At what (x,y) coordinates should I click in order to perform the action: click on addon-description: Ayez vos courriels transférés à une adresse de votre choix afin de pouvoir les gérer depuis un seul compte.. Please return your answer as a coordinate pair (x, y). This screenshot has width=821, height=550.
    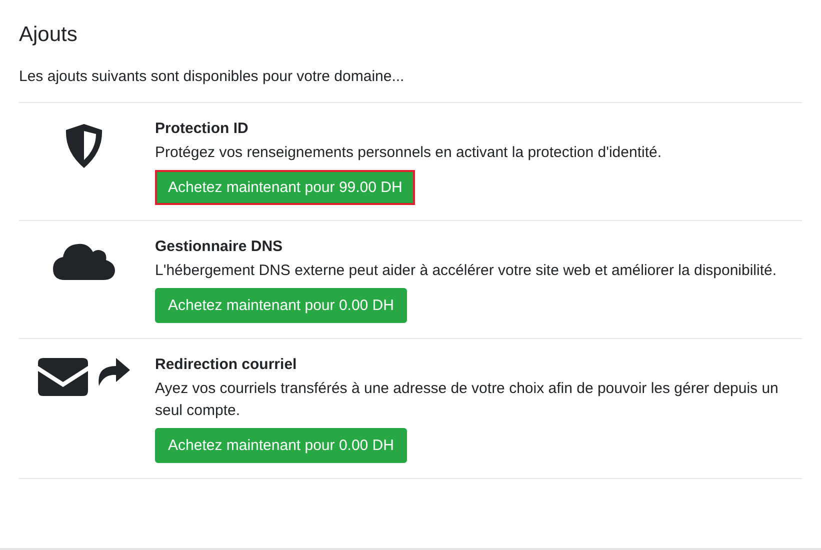
    Looking at the image, I should click on (467, 400).